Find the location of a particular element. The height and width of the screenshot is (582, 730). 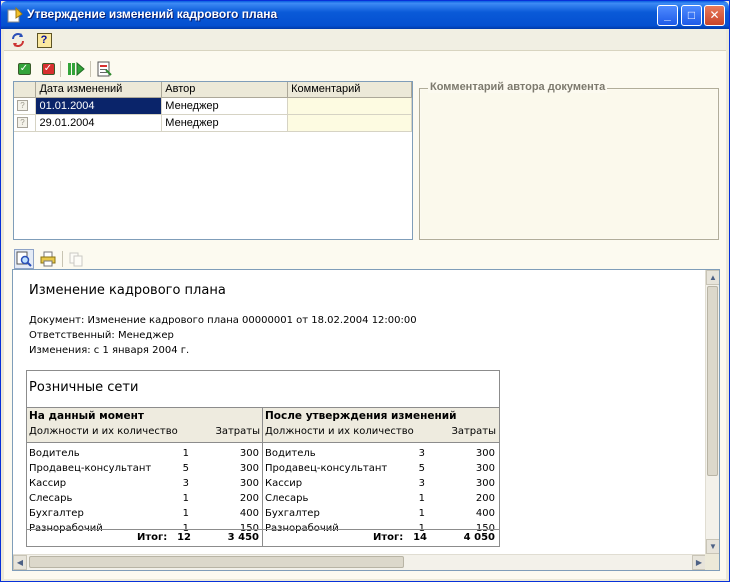

row-status-cell: ? is located at coordinates (25, 123).